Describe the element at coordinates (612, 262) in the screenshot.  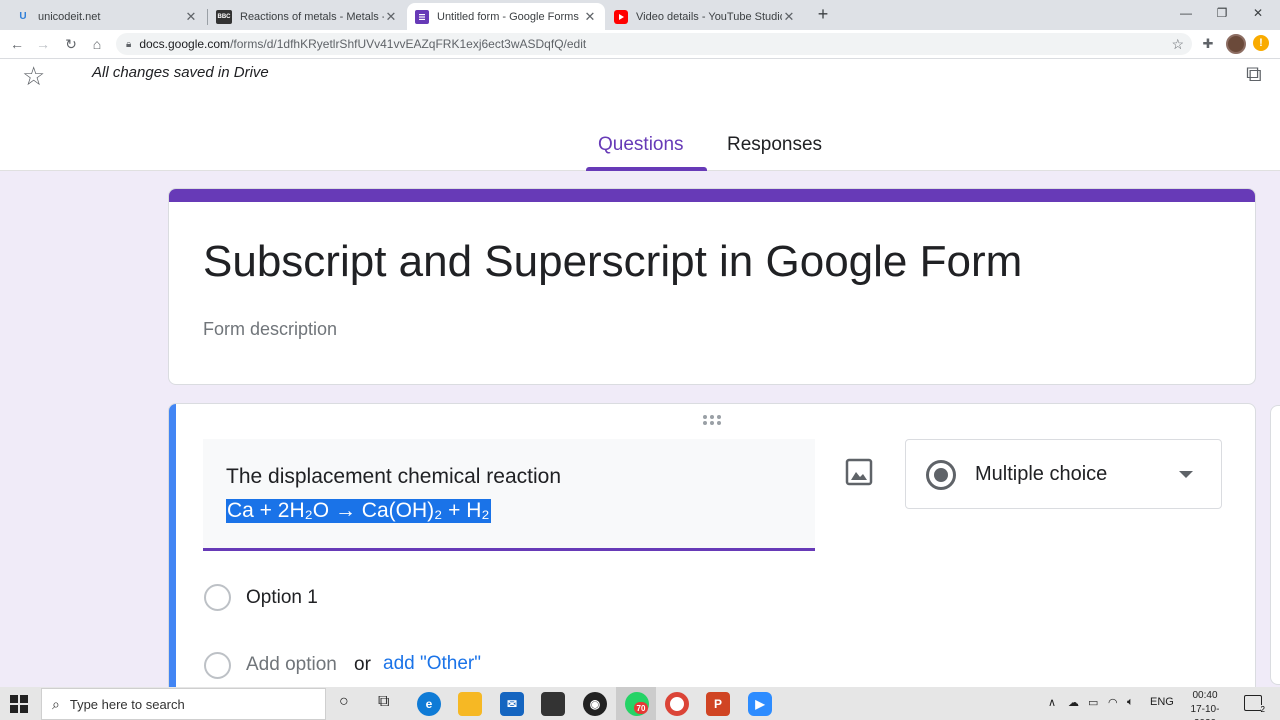
I see `form-title: Subscript and Superscript in Google Form` at that location.